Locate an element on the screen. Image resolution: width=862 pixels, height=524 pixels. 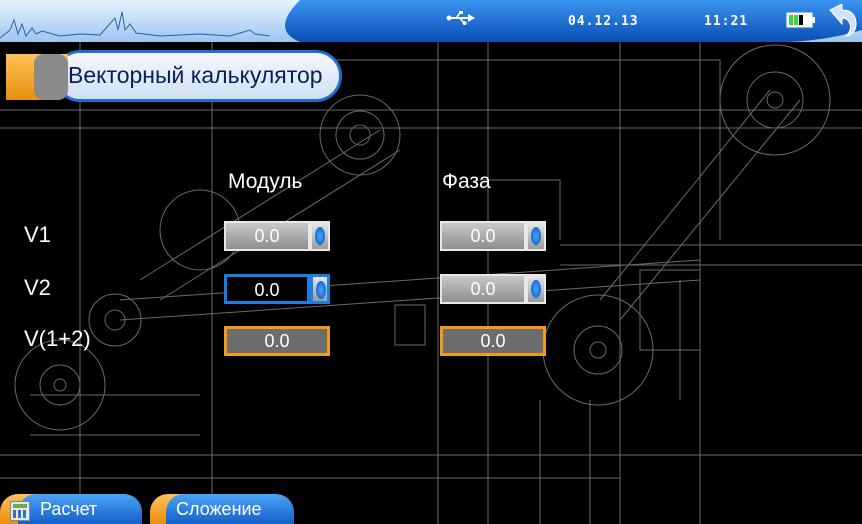
calculate-button-label: Расчет is located at coordinates (69, 509).